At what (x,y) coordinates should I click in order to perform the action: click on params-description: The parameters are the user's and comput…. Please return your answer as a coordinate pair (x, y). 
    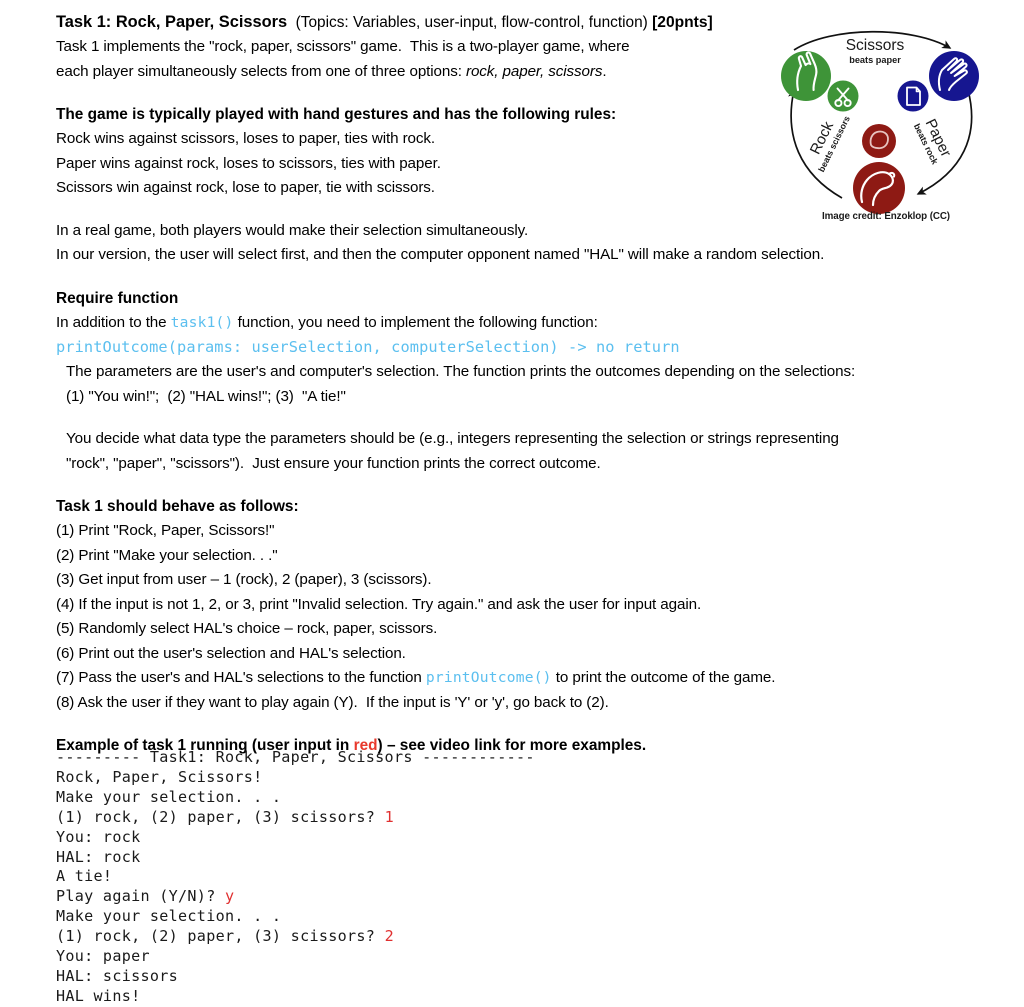
    Looking at the image, I should click on (461, 371).